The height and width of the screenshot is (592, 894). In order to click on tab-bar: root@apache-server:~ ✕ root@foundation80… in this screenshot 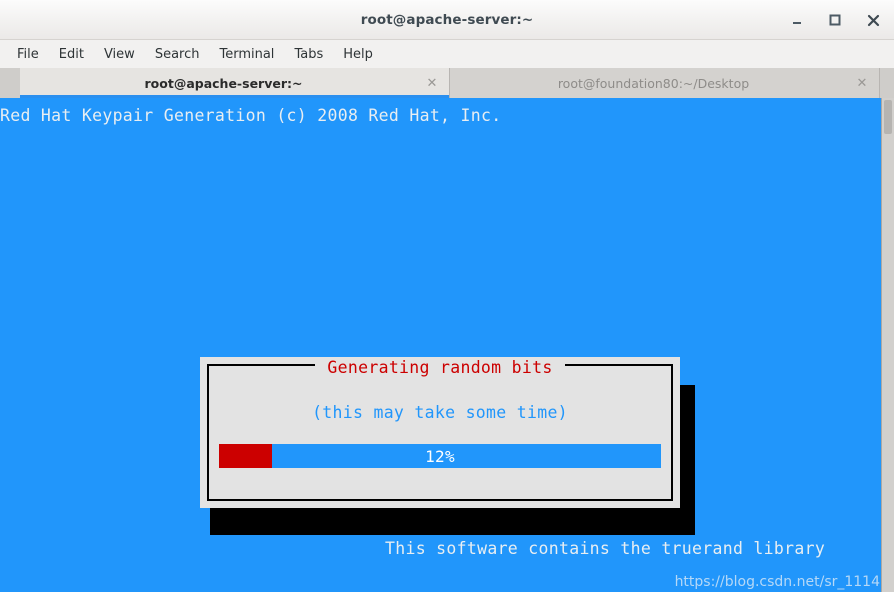, I will do `click(447, 83)`.